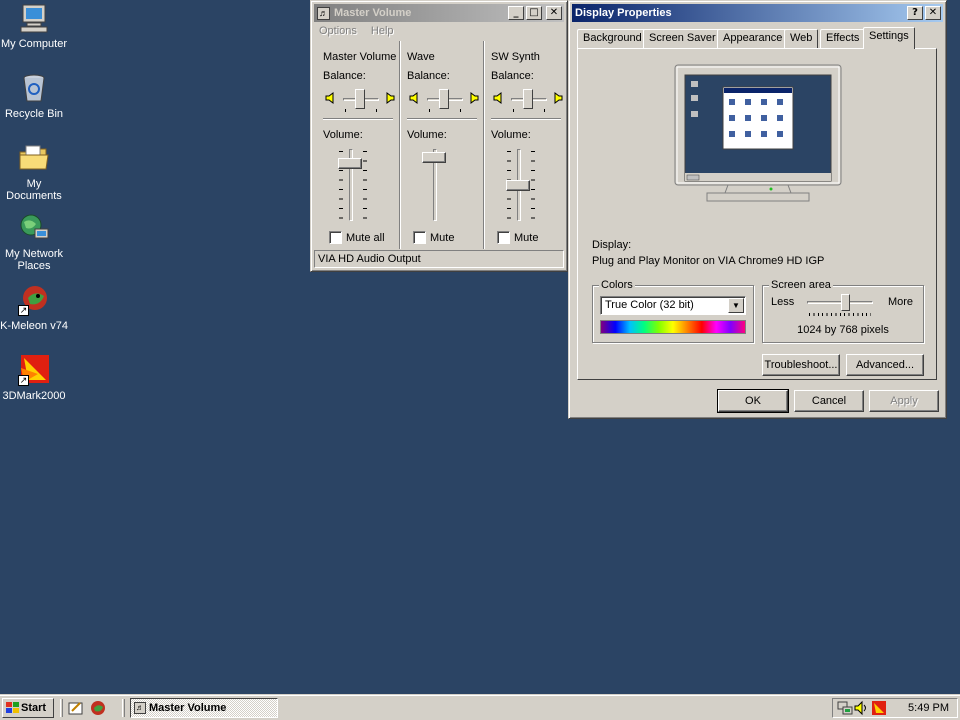 The image size is (960, 720). I want to click on menu-options: Options, so click(338, 31).